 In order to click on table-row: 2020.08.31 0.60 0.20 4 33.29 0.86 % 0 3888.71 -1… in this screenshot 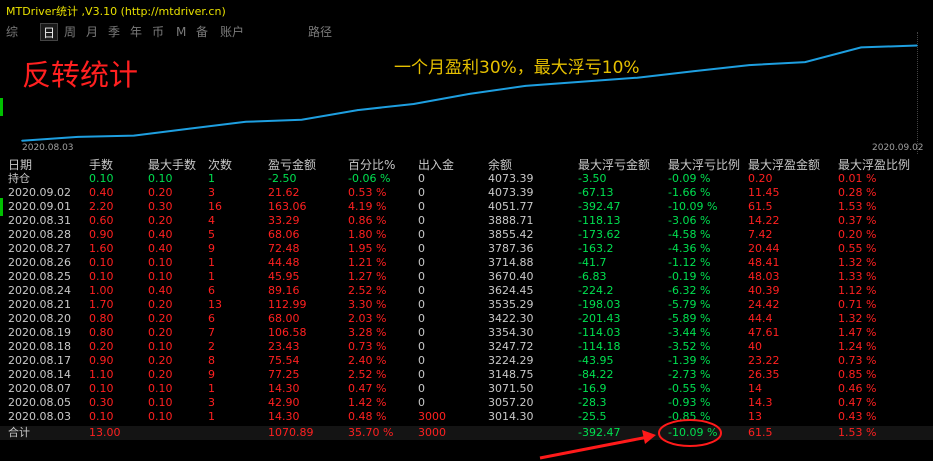, I will do `click(466, 221)`.